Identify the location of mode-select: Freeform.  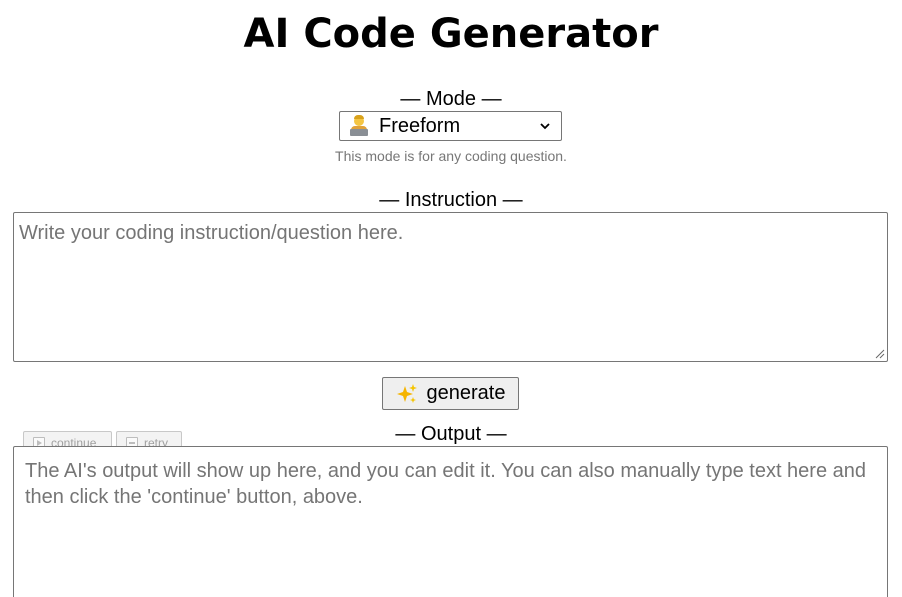
(450, 126).